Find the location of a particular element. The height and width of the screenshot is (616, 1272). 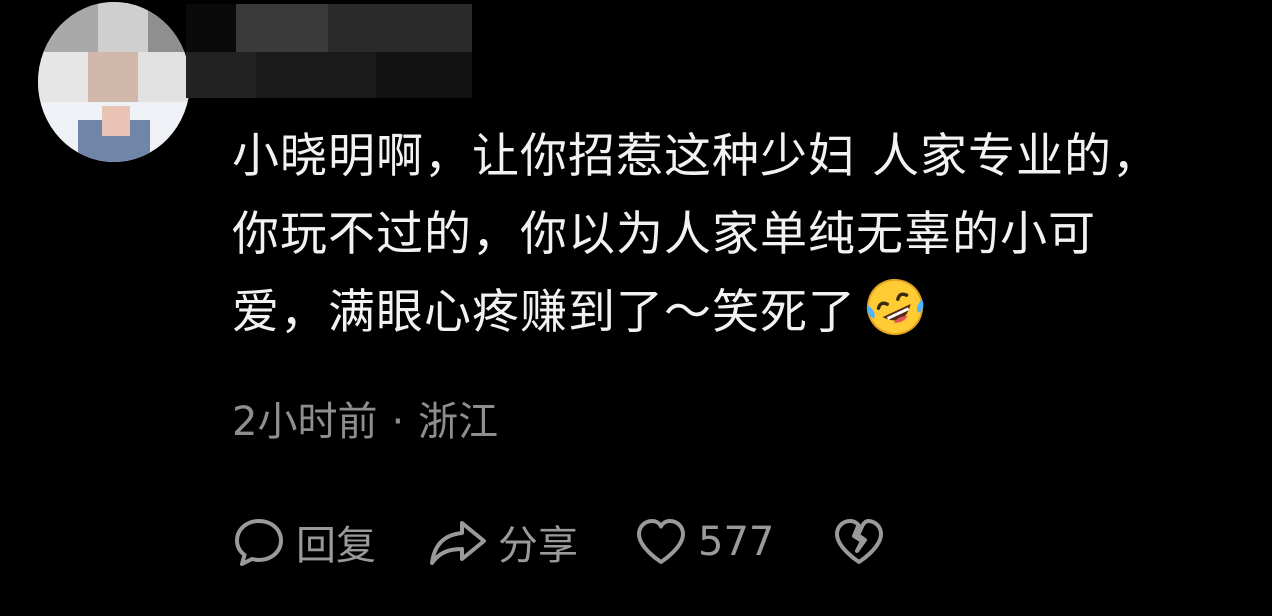

heart-icon is located at coordinates (661, 541).